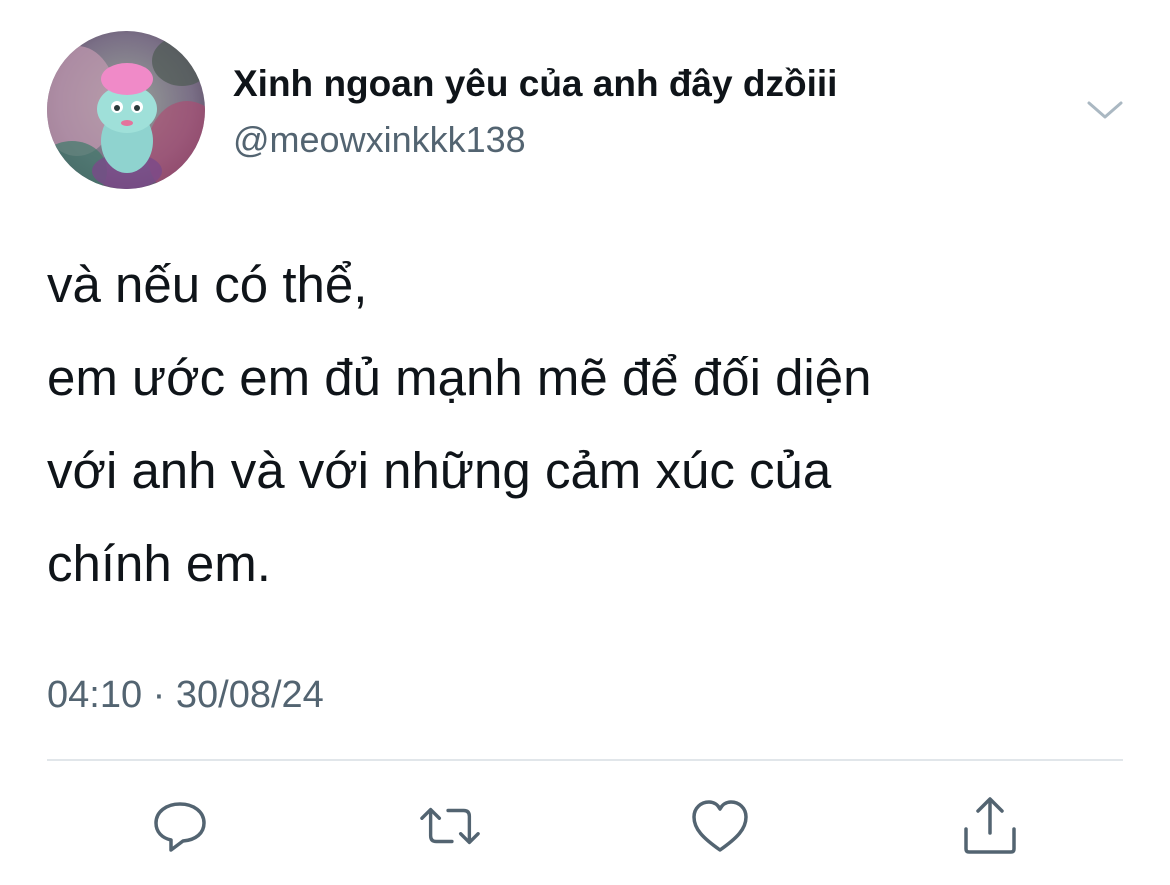 Image resolution: width=1170 pixels, height=885 pixels. I want to click on display-name: Xinh ngoan yêu của anh đây dzồiii, so click(535, 84).